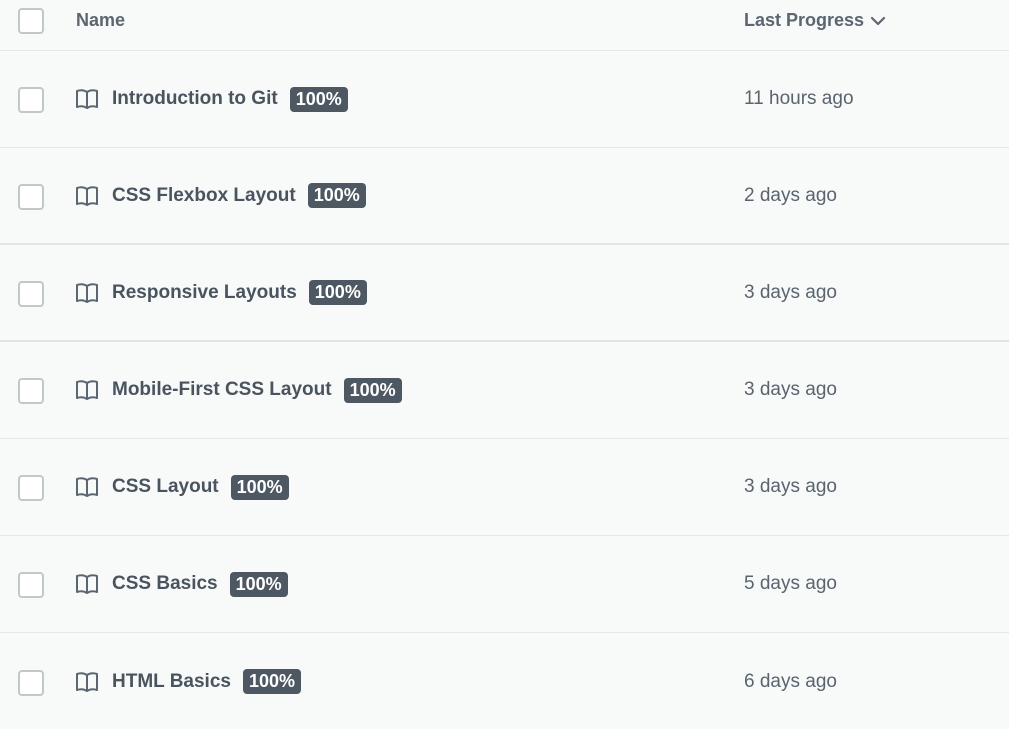 The image size is (1009, 729). Describe the element at coordinates (790, 195) in the screenshot. I see `last-progress-date: 2 days ago` at that location.